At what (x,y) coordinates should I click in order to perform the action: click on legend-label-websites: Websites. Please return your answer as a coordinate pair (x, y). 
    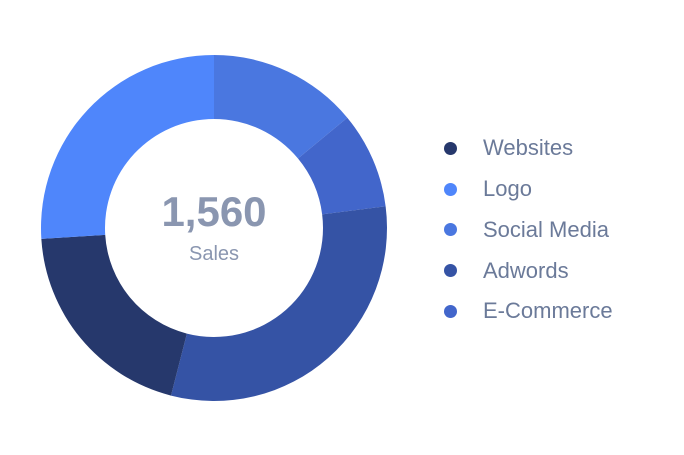
    Looking at the image, I should click on (528, 148).